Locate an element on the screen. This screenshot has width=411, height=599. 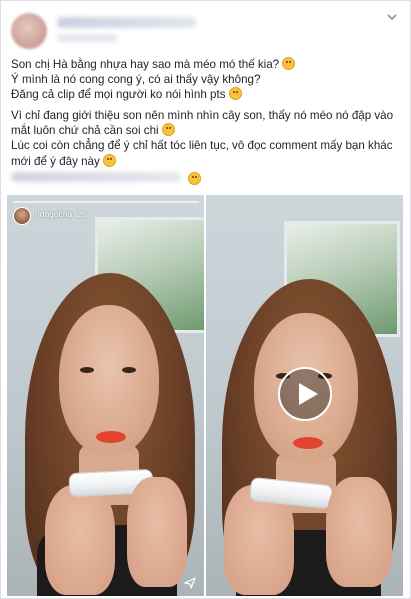
thinking-emoji-icon is located at coordinates (289, 63).